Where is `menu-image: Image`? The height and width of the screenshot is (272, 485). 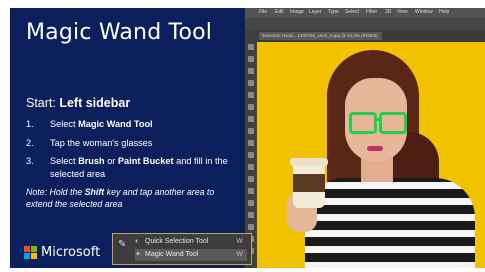
menu-image: Image is located at coordinates (297, 12).